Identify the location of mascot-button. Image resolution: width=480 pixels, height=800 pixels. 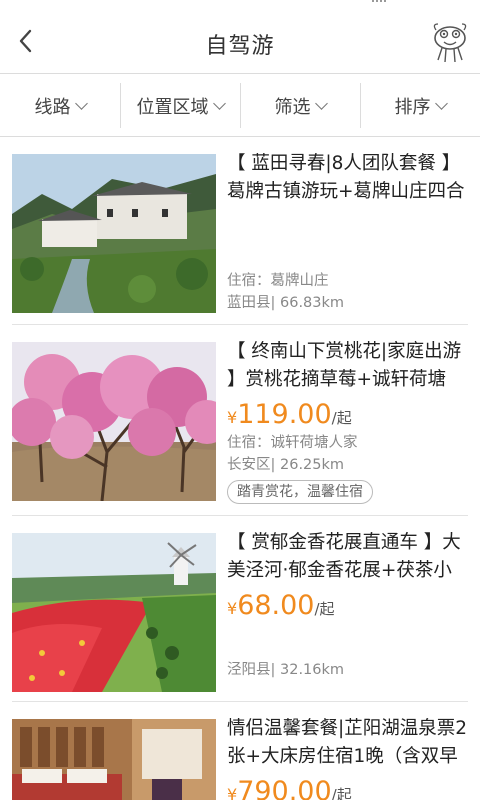
(450, 43).